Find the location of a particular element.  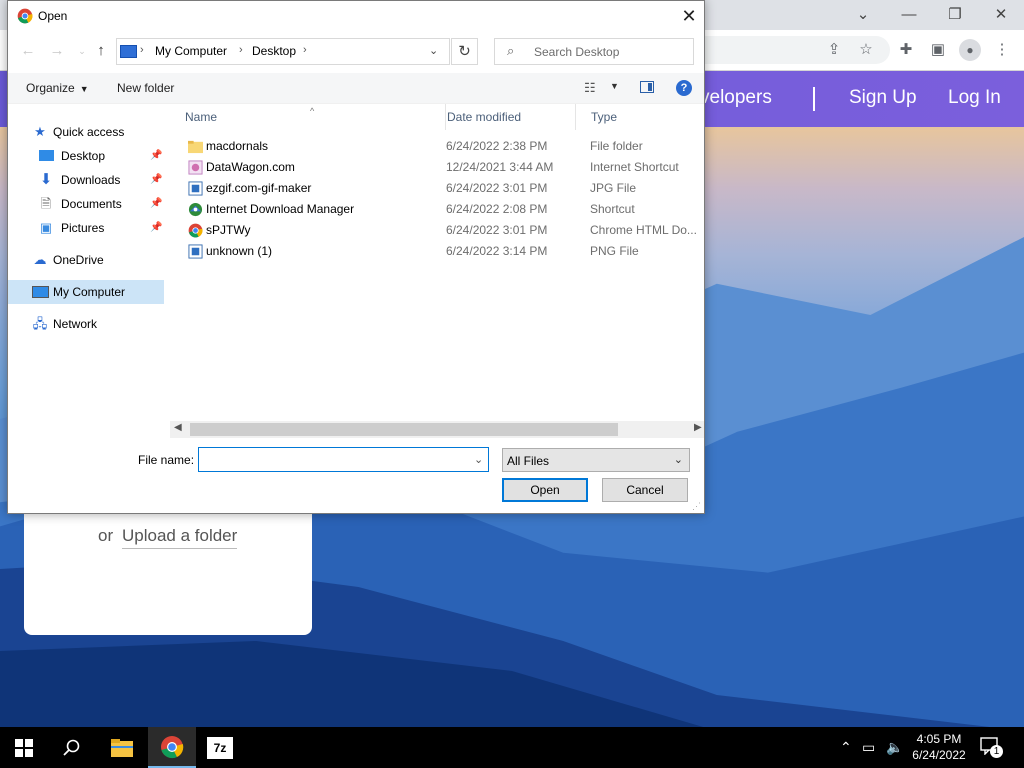

column-header-type: Type is located at coordinates (640, 117).